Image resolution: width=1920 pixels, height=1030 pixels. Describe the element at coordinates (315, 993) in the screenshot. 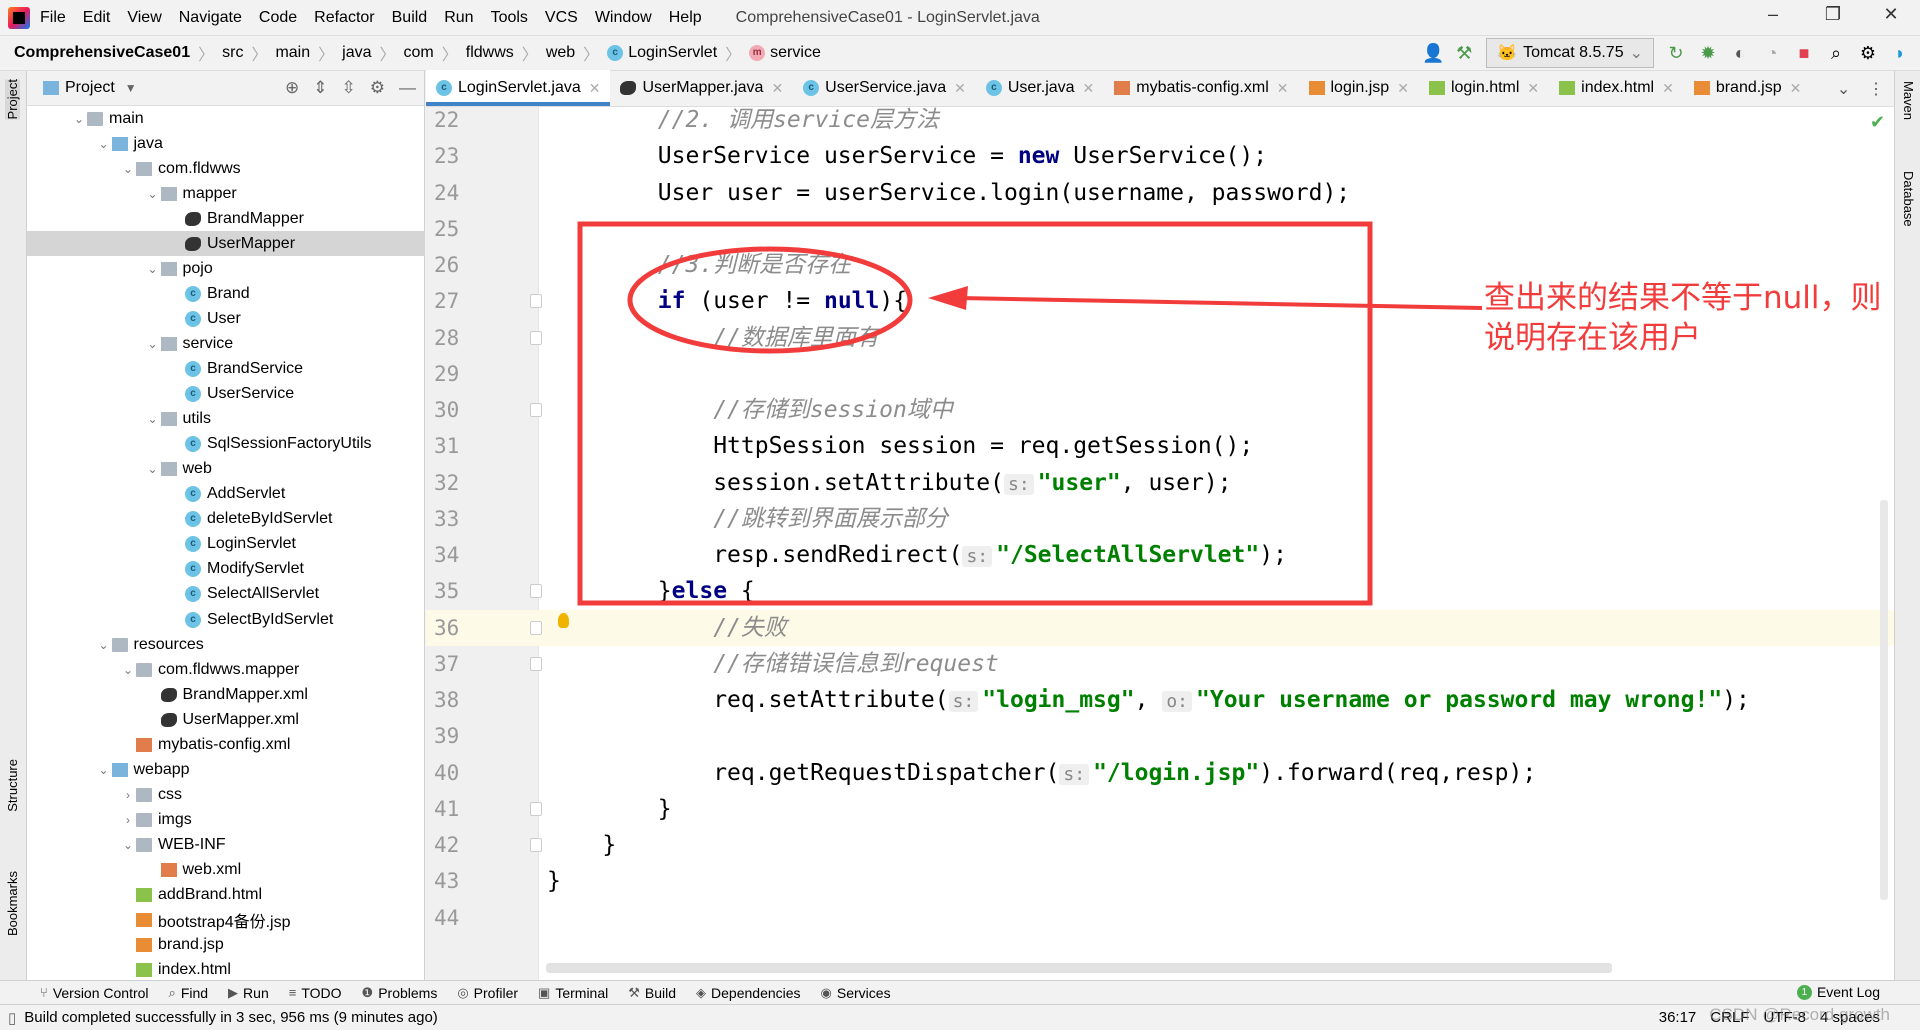

I see `toolwindow-todo: ≡ TODO` at that location.